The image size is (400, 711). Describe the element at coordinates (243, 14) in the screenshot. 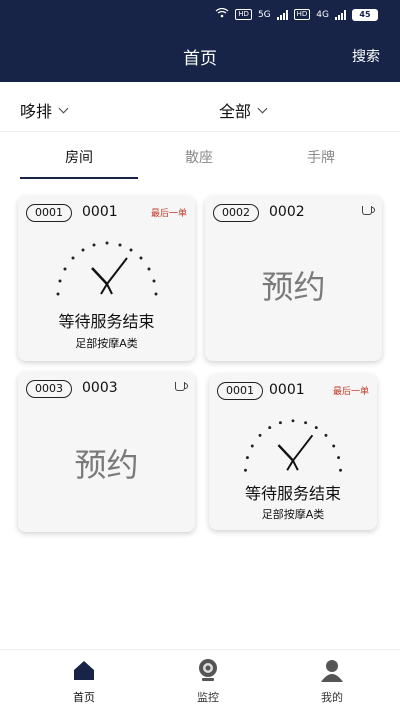

I see `hd-badge: HD` at that location.